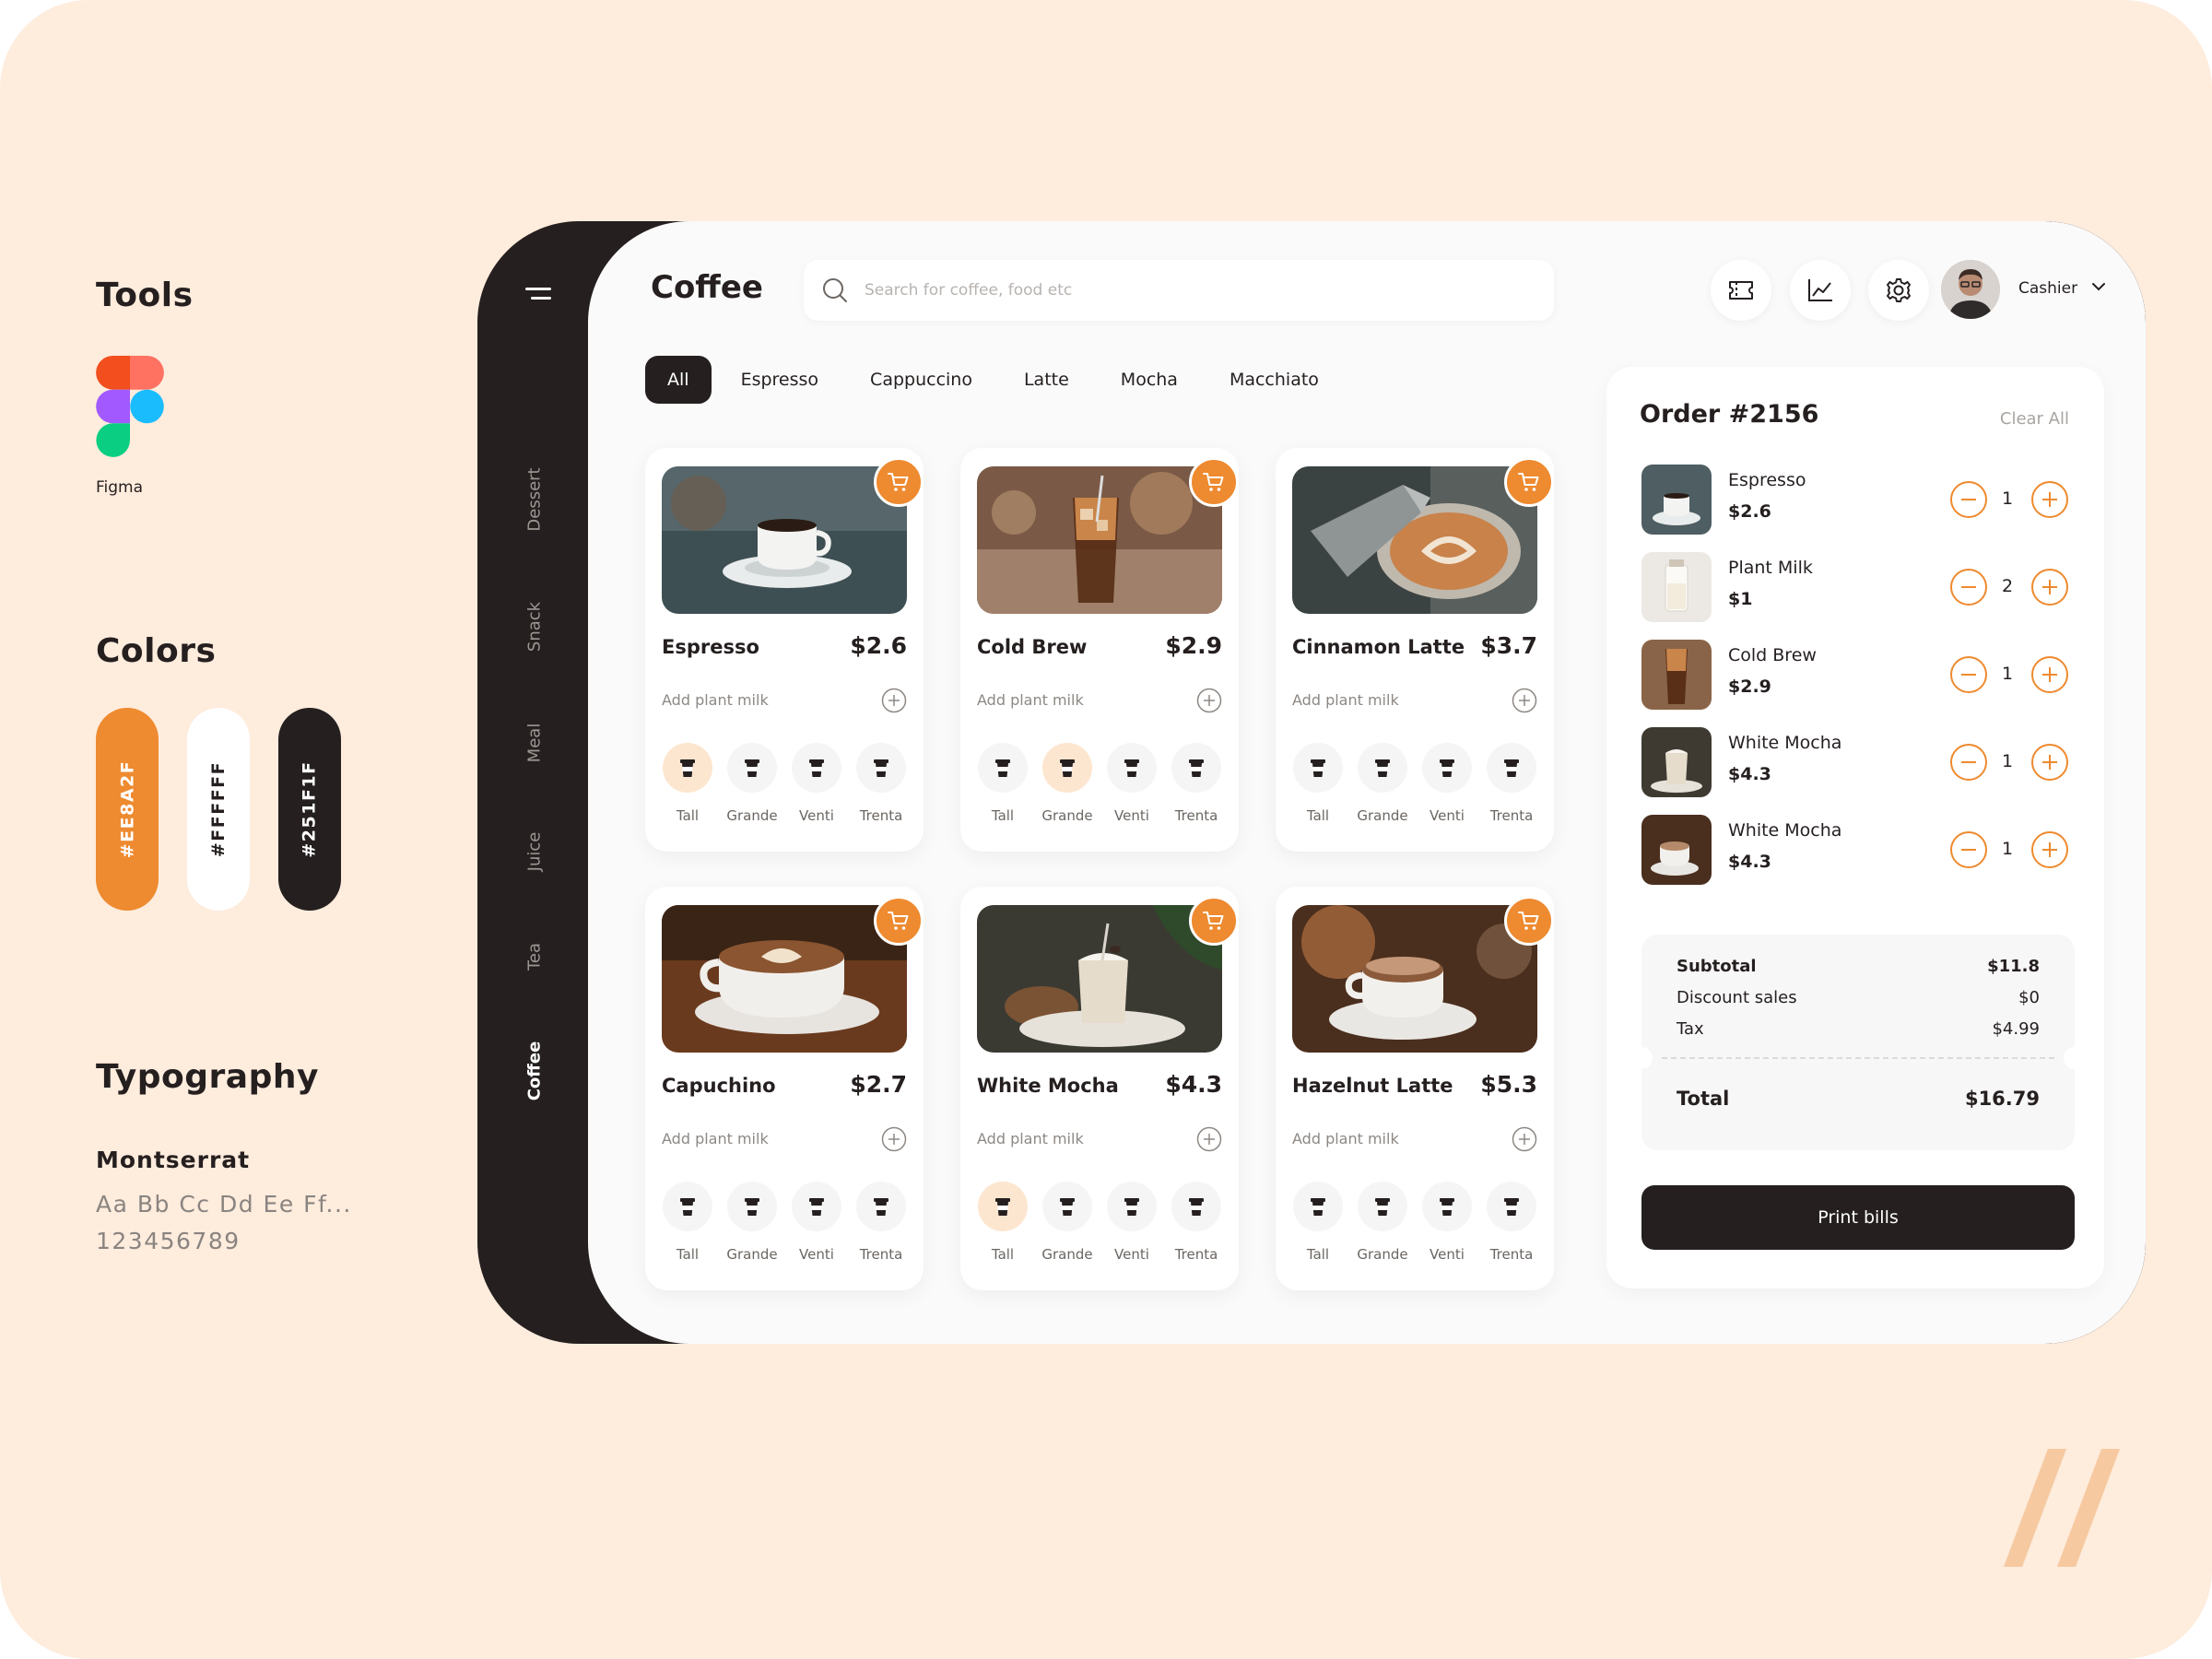 This screenshot has height=1659, width=2212. I want to click on order-item-name: Cold Brew, so click(1772, 655).